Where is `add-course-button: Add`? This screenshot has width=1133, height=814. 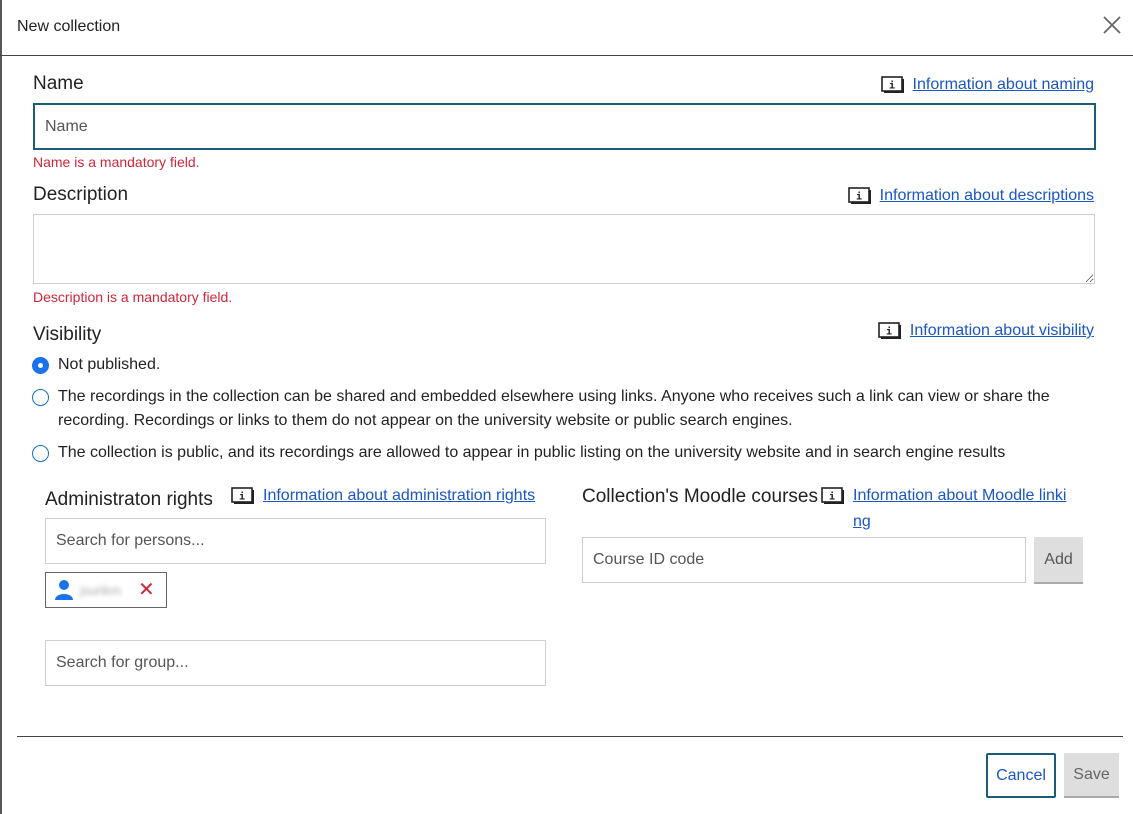 add-course-button: Add is located at coordinates (1058, 560).